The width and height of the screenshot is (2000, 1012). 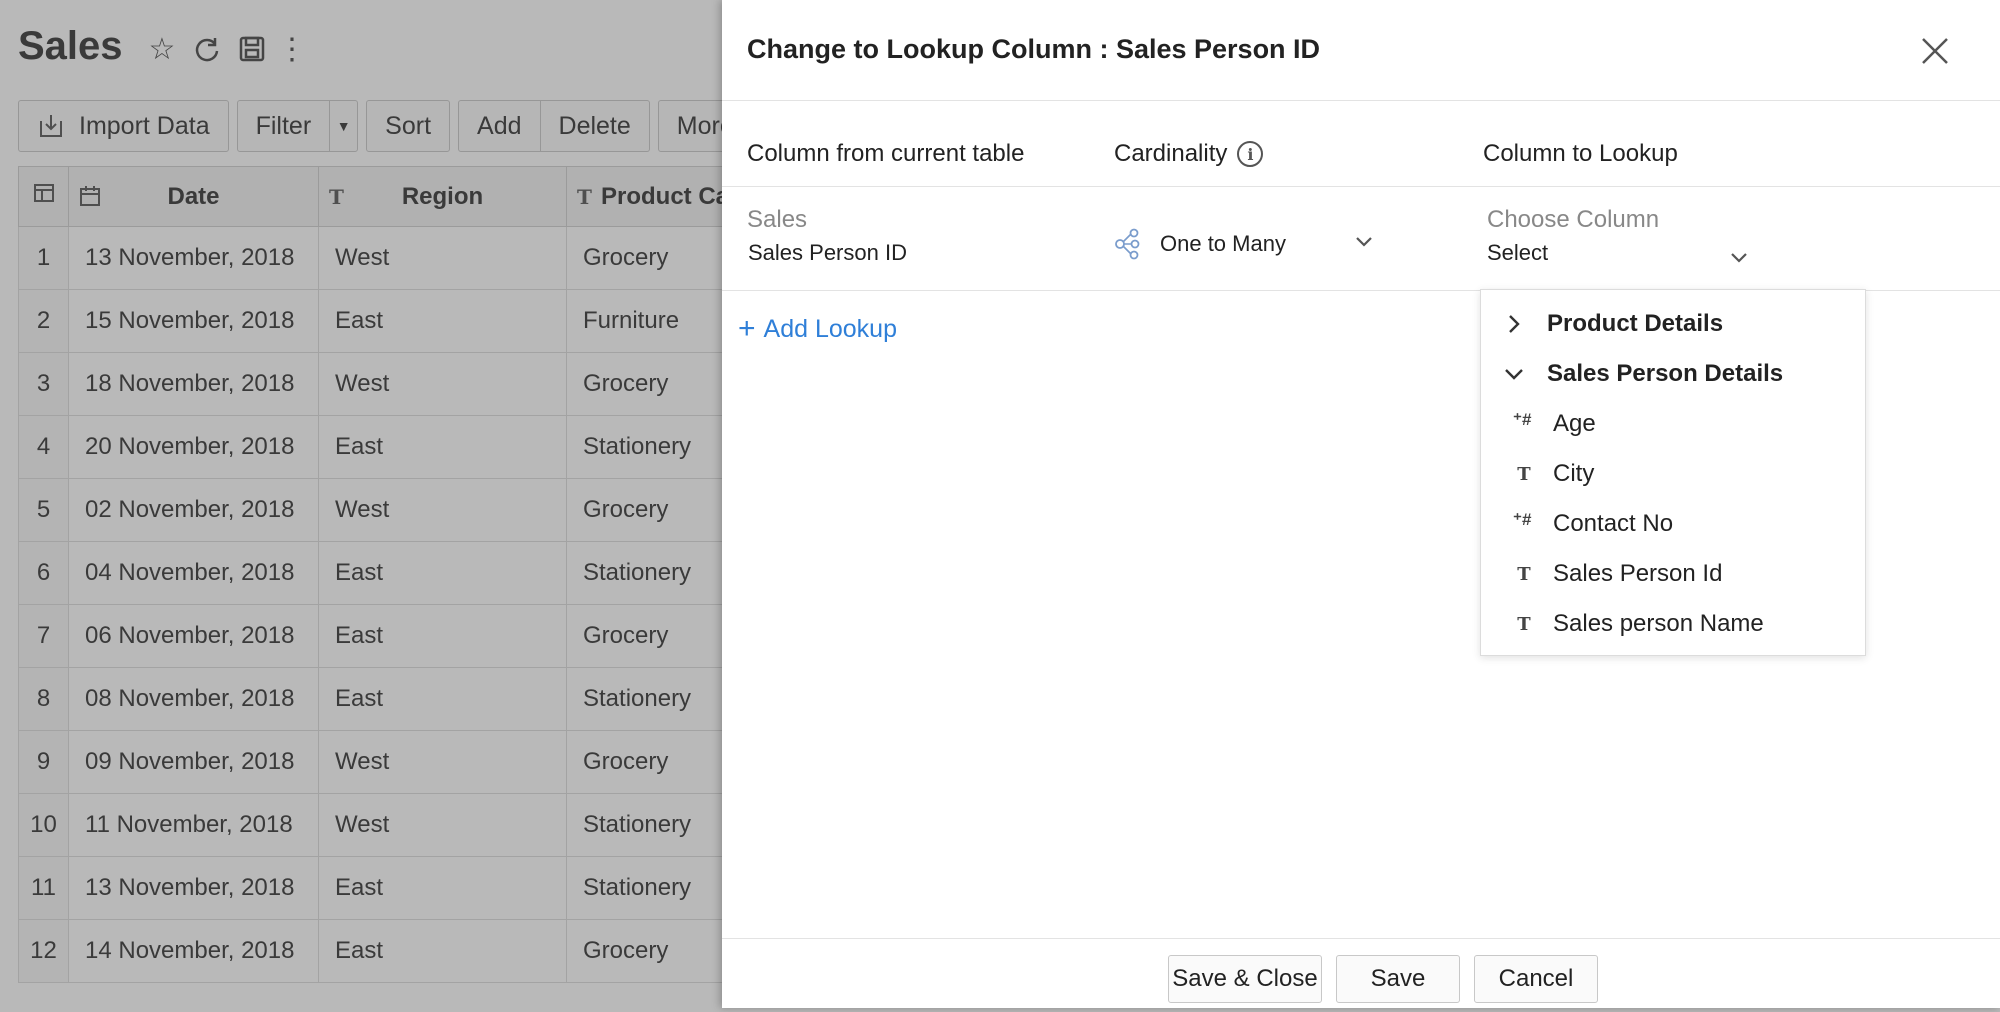 I want to click on item-label: Sales person Name, so click(x=1658, y=623).